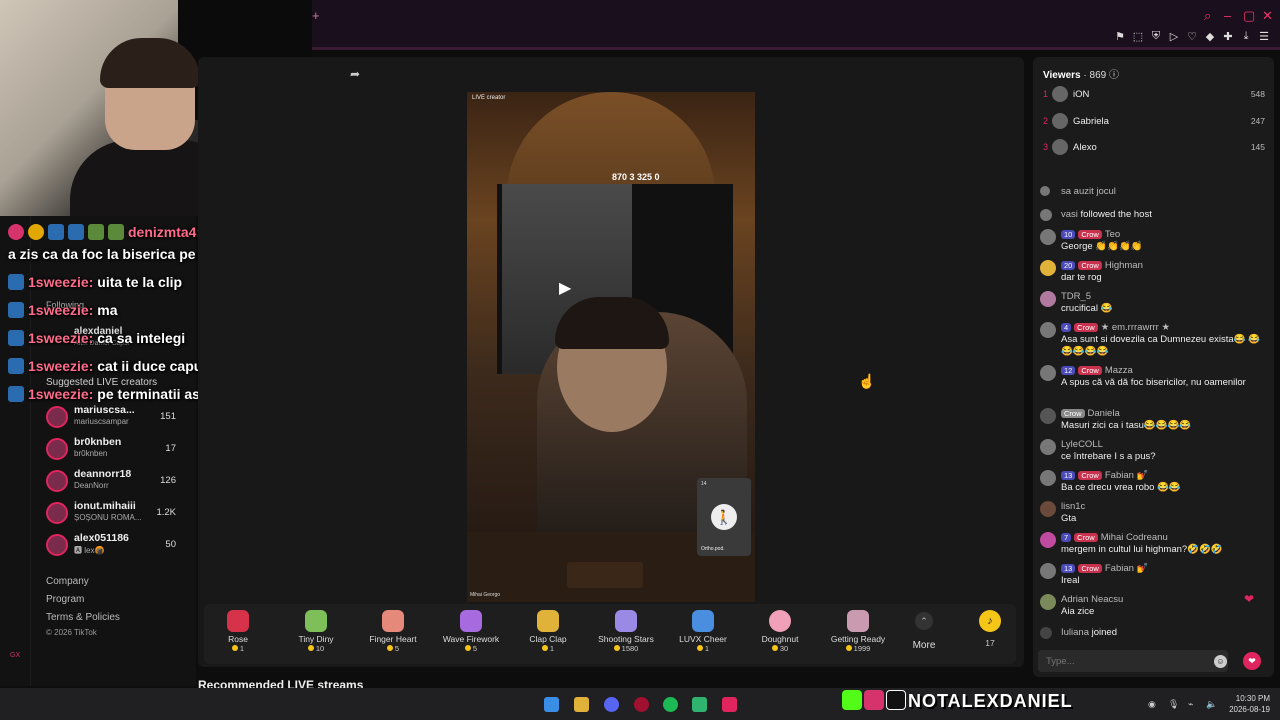 The image size is (1280, 720). I want to click on chat-message: TDR_5 crucifical 😂, so click(1152, 305).